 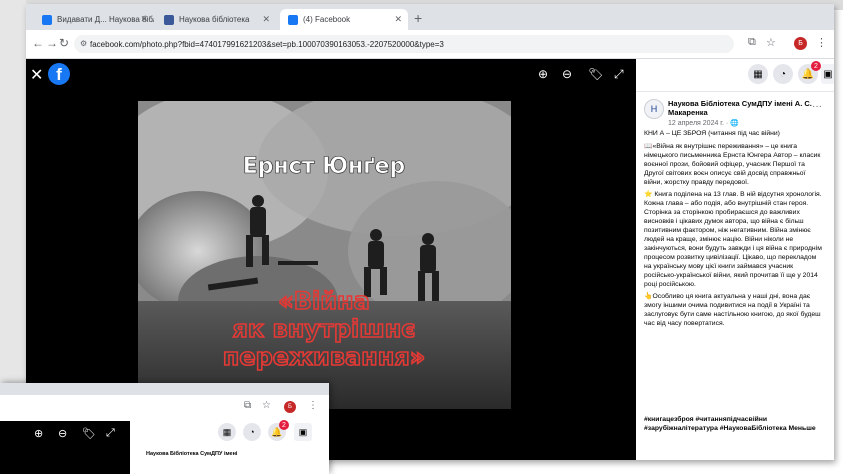 I want to click on overlapping-tab-bar, so click(x=164, y=389).